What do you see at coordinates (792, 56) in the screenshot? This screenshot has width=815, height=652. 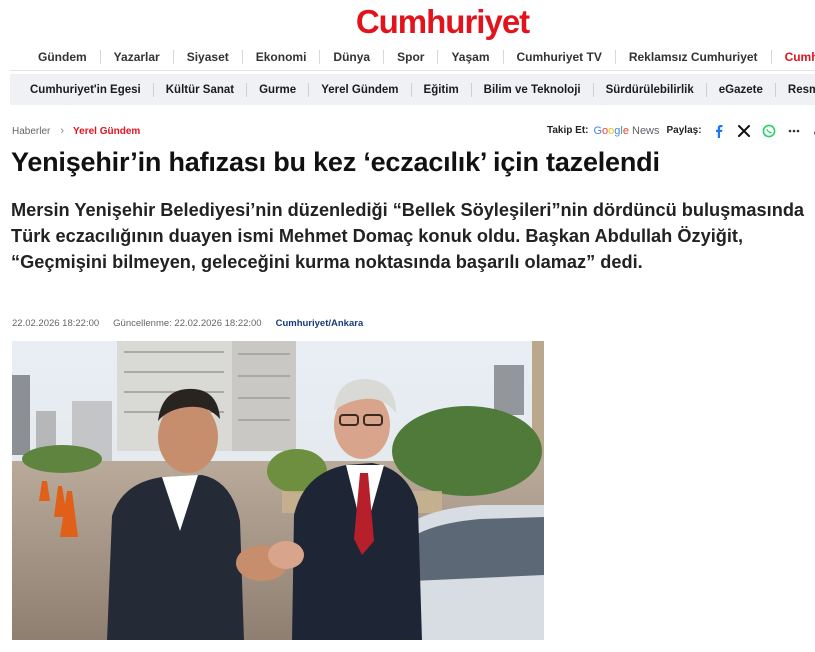 I see `nav-item-cumhuriyete: Cumhuriyete` at bounding box center [792, 56].